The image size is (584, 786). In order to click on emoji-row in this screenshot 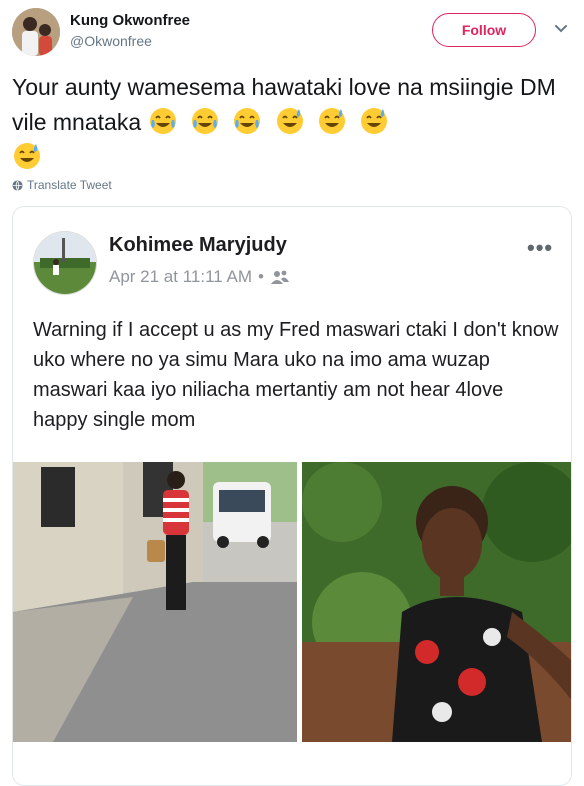, I will do `click(272, 121)`.